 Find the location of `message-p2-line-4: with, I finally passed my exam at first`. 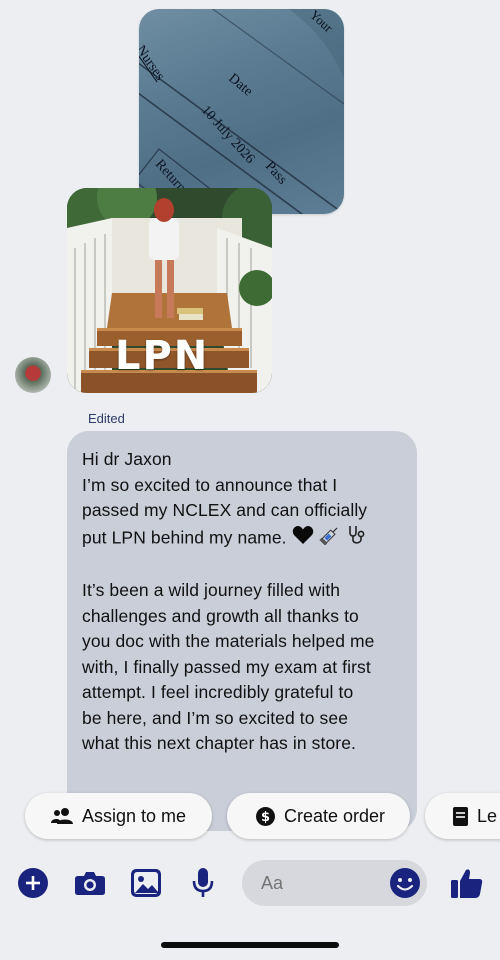

message-p2-line-4: with, I finally passed my exam at first is located at coordinates (226, 666).